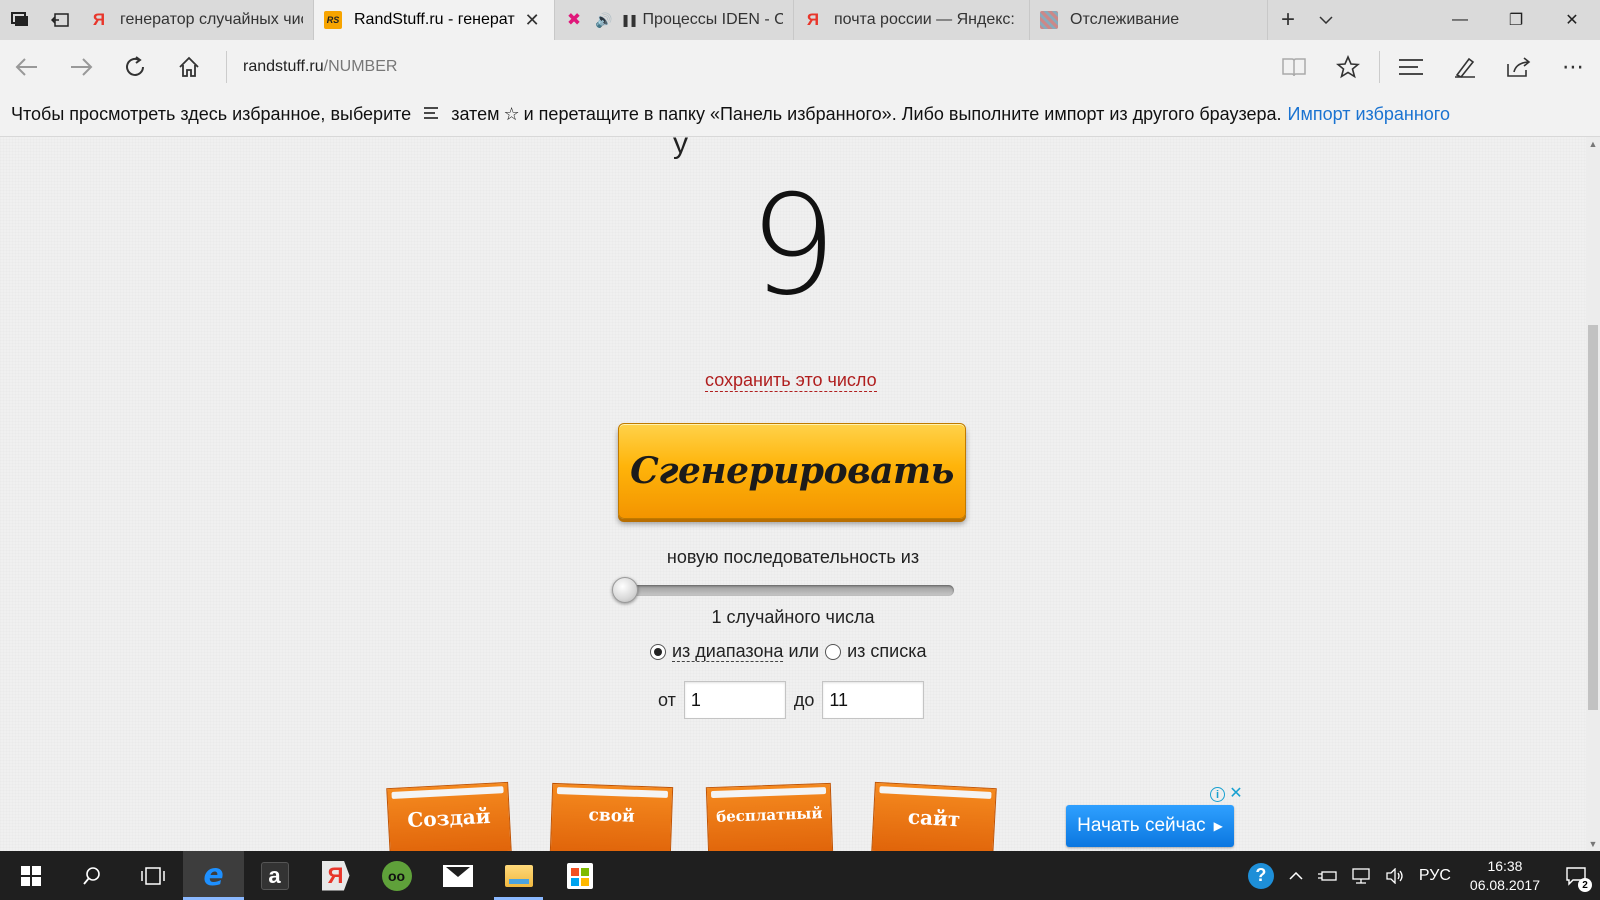 This screenshot has height=900, width=1600. Describe the element at coordinates (712, 19) in the screenshot. I see `tab-title: Процессы IDEN - С` at that location.